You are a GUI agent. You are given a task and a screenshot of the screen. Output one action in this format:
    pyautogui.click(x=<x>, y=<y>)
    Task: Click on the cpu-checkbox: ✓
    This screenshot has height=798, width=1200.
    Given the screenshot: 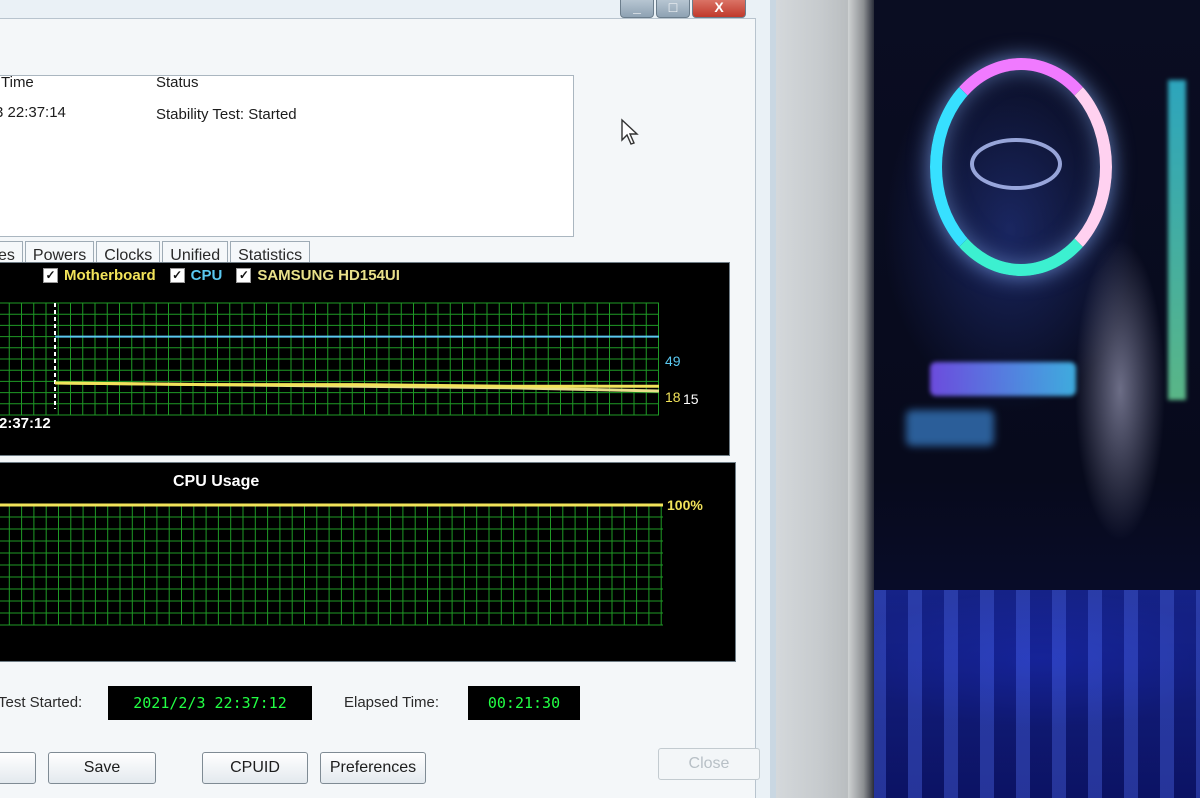 What is the action you would take?
    pyautogui.click(x=177, y=275)
    